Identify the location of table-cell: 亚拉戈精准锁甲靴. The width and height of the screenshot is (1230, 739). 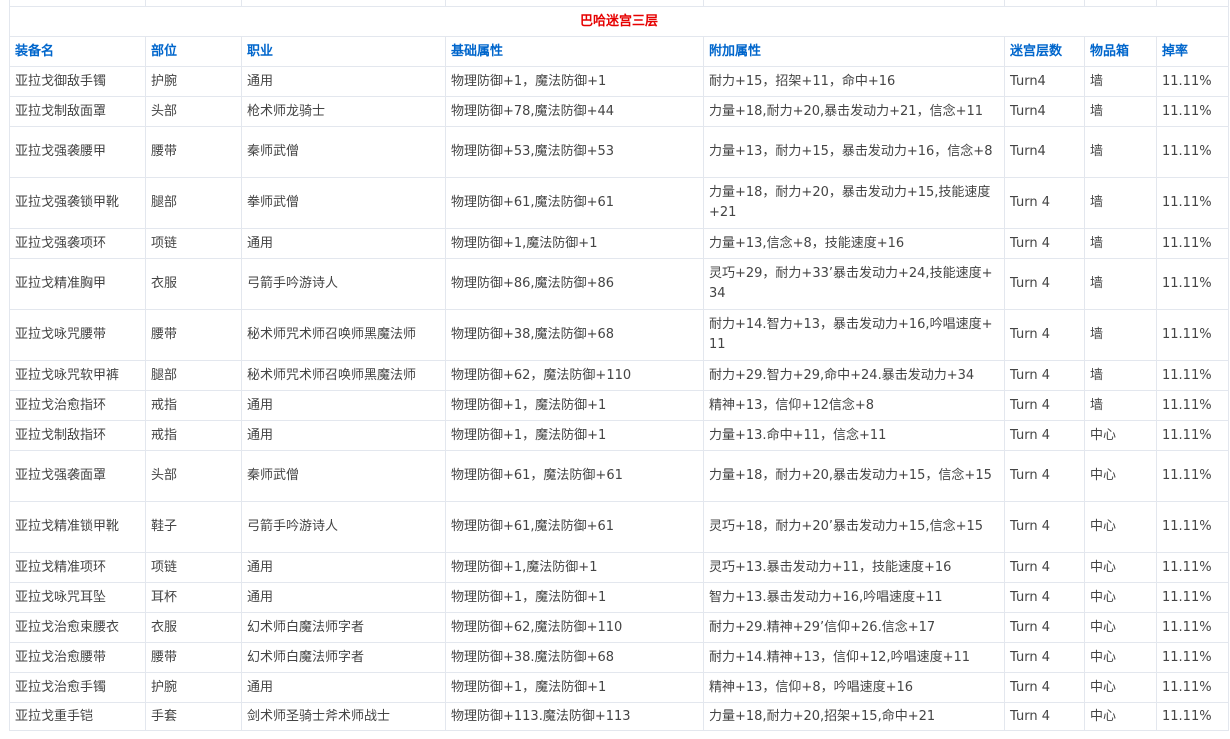
(77, 527).